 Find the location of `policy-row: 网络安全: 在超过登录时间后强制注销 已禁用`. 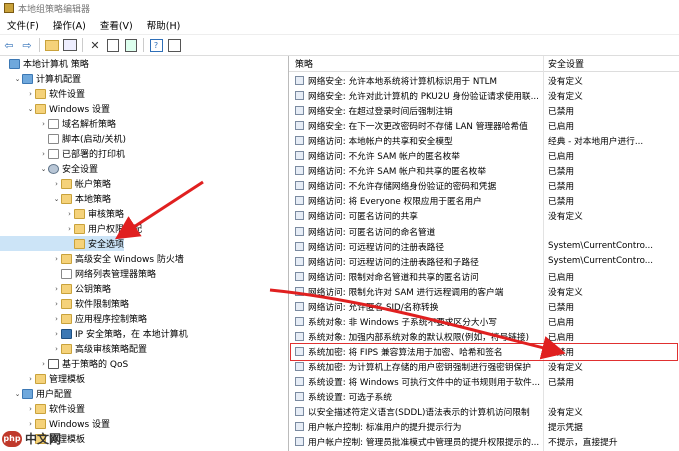

policy-row: 网络安全: 在超过登录时间后强制注销 已禁用 is located at coordinates (484, 110).